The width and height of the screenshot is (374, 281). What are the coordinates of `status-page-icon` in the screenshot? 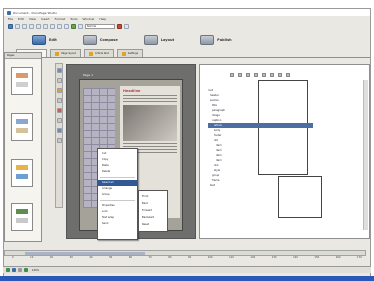 It's located at (14, 270).